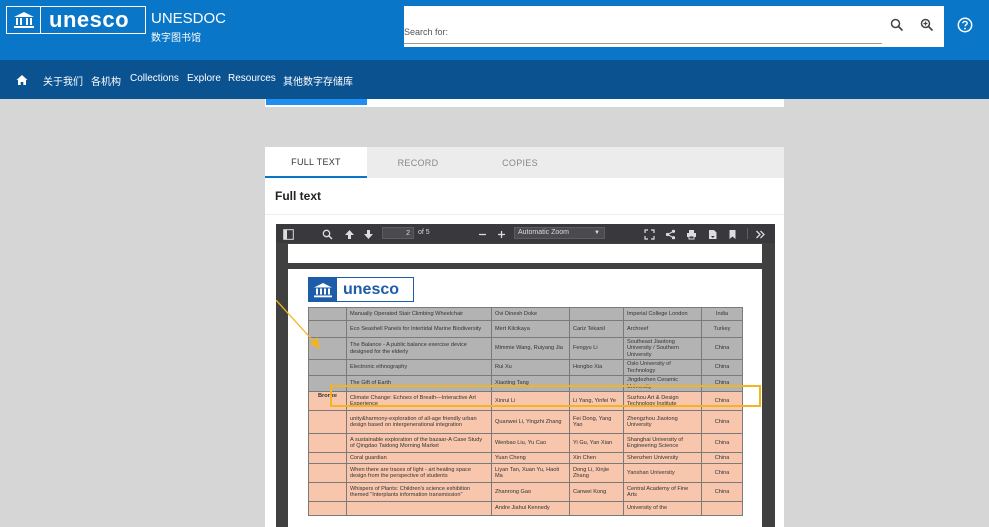 This screenshot has width=989, height=527. I want to click on zoom-select-value: Automatic Zoom, so click(543, 232).